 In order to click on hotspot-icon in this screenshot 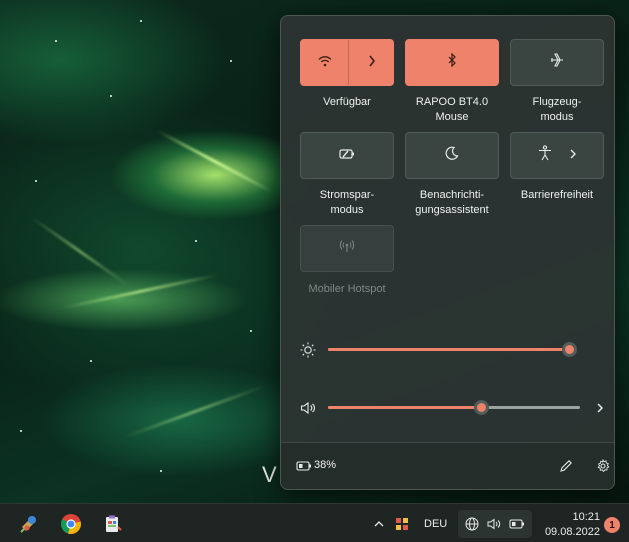, I will do `click(347, 248)`.